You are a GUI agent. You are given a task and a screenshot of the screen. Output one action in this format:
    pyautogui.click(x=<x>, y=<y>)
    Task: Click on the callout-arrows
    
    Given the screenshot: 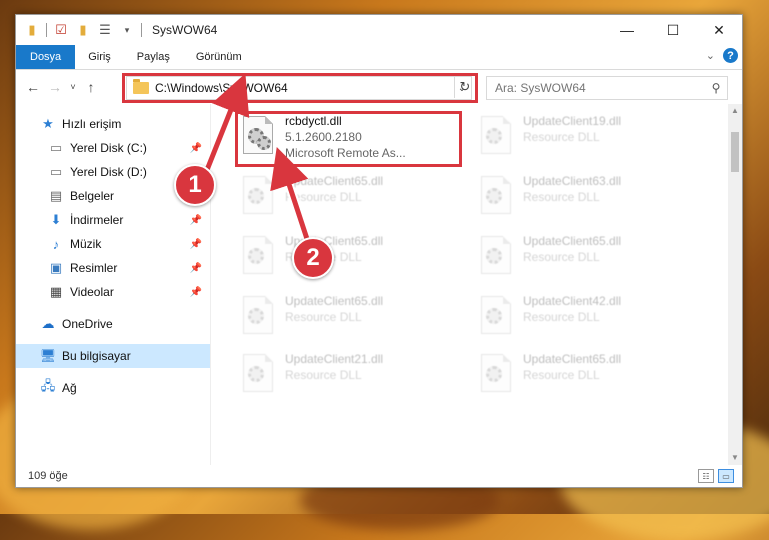 What is the action you would take?
    pyautogui.click(x=256, y=158)
    